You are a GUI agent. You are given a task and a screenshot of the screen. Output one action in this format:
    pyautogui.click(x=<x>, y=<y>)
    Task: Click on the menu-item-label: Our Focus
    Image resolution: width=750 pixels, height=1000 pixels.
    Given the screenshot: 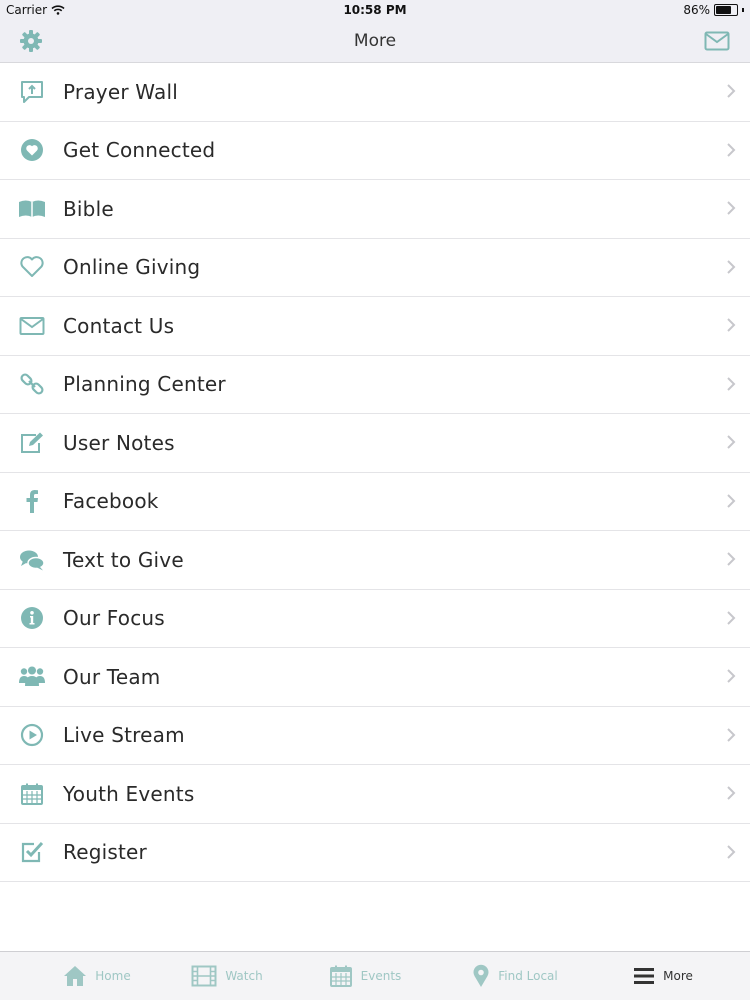 What is the action you would take?
    pyautogui.click(x=114, y=618)
    